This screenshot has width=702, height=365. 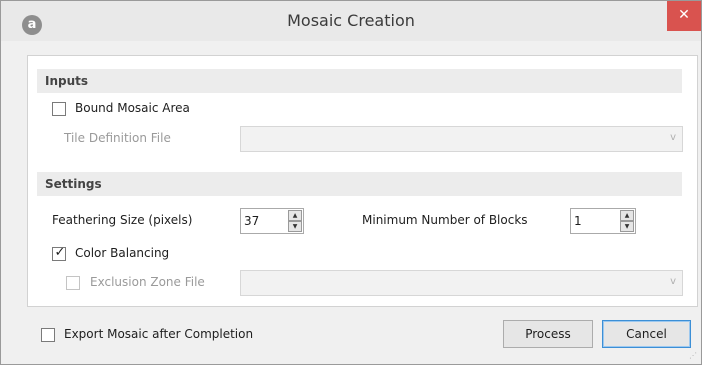 I want to click on window-title: Mosaic Creation, so click(x=351, y=20).